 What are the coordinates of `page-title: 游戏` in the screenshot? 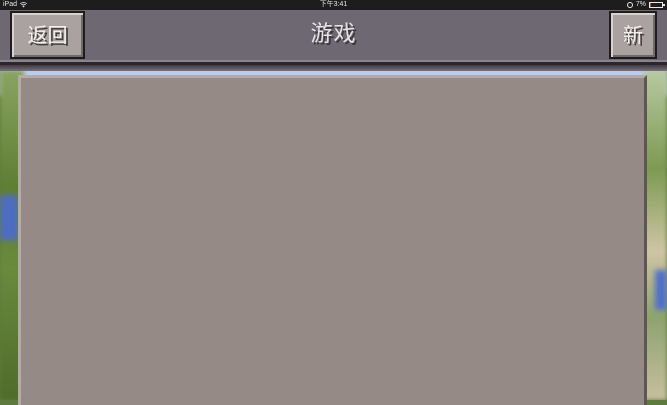 It's located at (333, 34).